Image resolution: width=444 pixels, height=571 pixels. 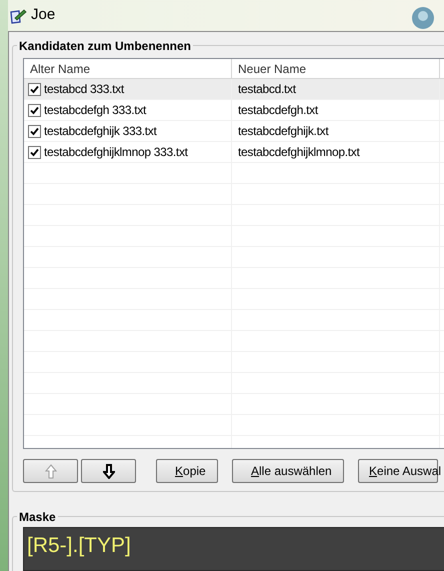 I want to click on list-row: testabcdefgh 333.txt testabcdefgh.txt, so click(x=234, y=110).